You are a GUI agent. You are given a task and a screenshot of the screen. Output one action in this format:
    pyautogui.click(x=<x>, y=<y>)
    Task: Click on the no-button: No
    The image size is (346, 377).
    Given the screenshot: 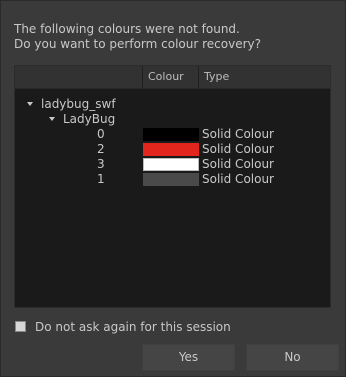 What is the action you would take?
    pyautogui.click(x=292, y=357)
    